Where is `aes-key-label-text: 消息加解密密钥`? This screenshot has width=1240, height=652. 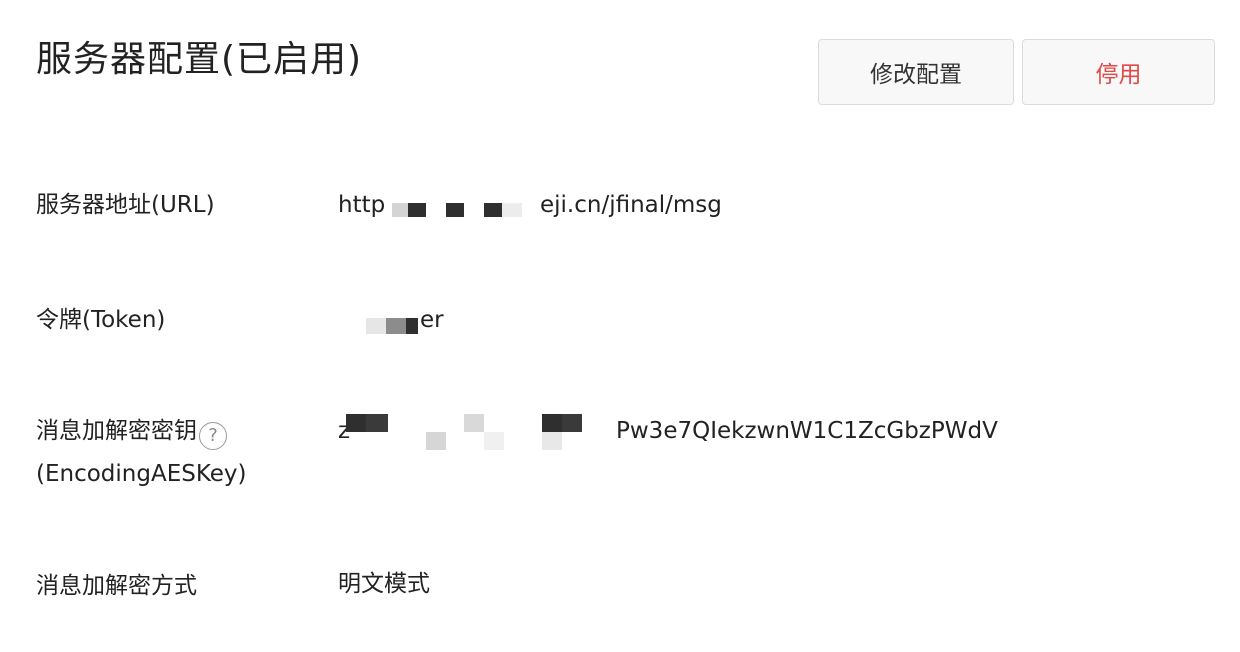 aes-key-label-text: 消息加解密密钥 is located at coordinates (116, 431).